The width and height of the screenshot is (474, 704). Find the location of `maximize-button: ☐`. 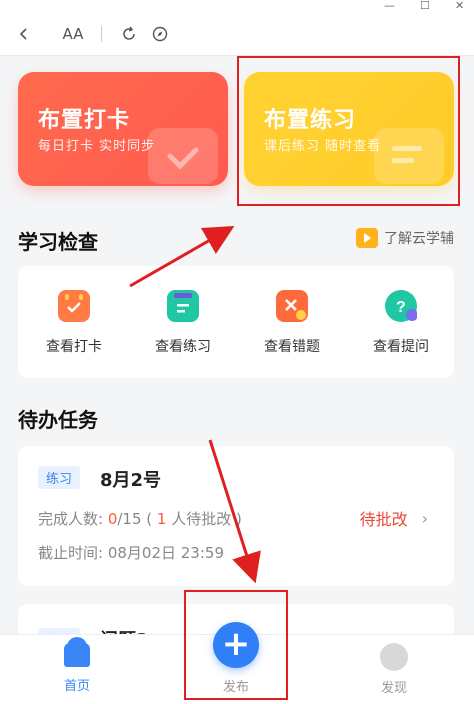

maximize-button: ☐ is located at coordinates (425, 6).